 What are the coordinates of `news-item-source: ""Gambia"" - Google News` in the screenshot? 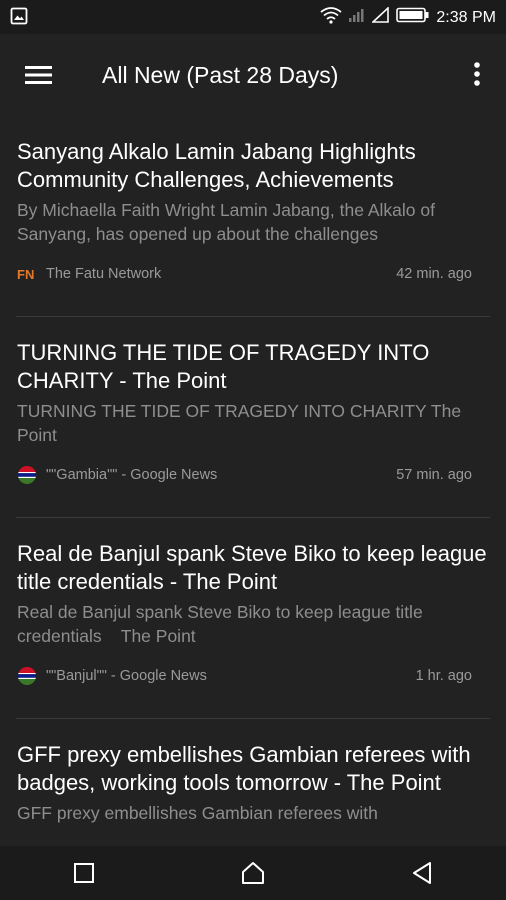 It's located at (117, 475).